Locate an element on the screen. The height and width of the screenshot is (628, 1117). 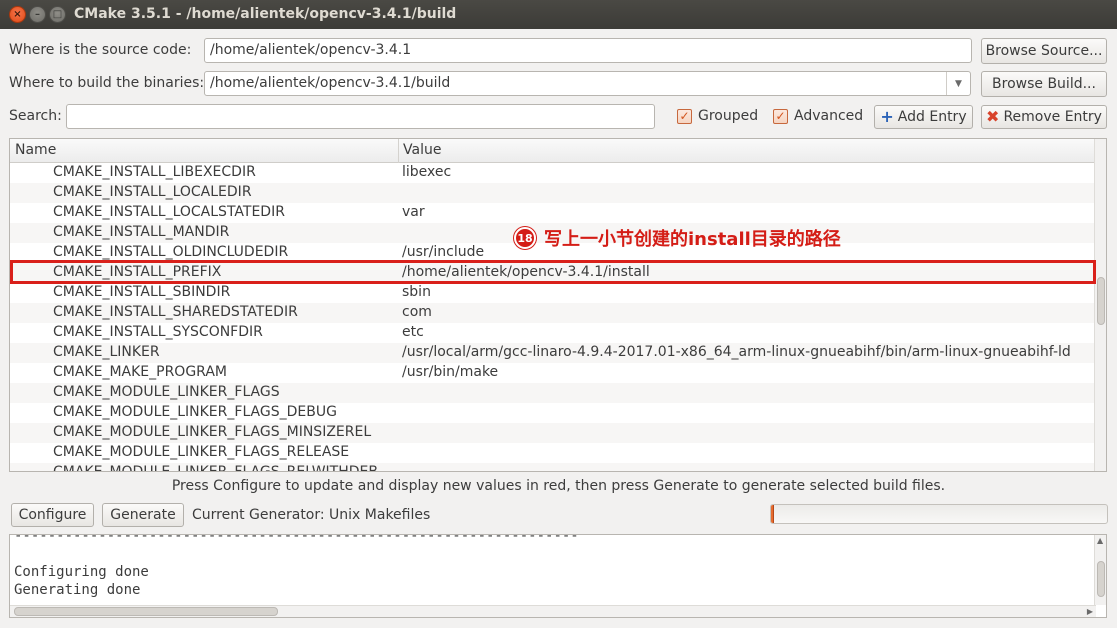
table-row: CMAKE_MODULE_LINKER_FLAGS_RELWITHDEB is located at coordinates (553, 467).